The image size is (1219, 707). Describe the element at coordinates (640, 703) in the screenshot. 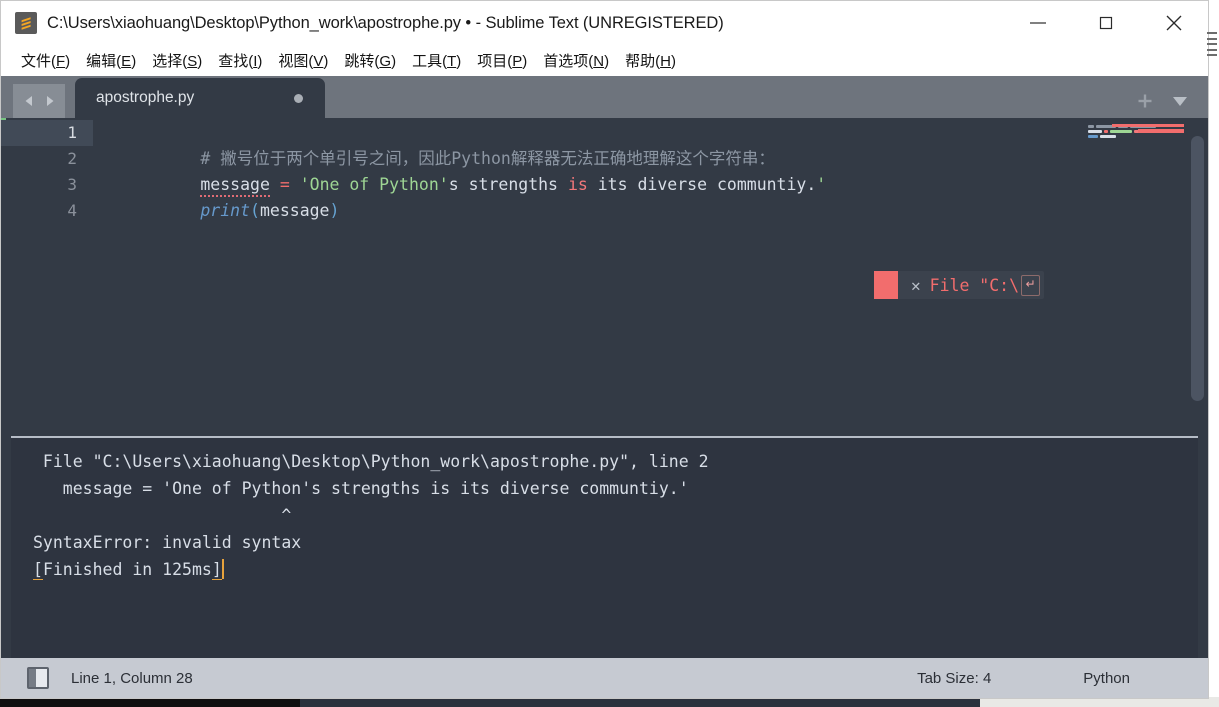

I see `taskbar-middle-segment` at that location.